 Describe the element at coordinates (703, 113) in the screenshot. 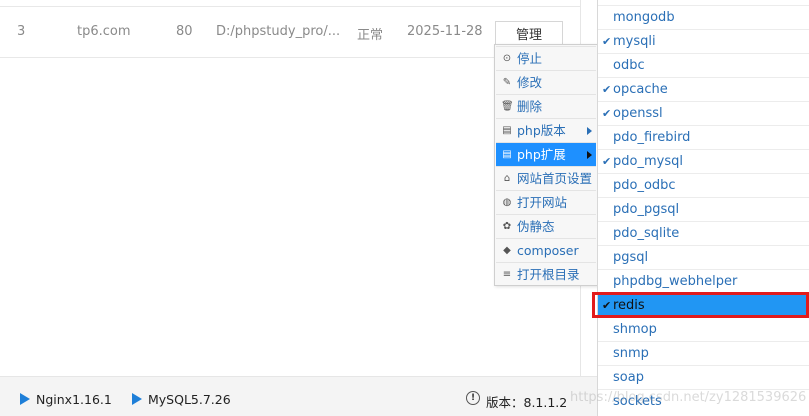

I see `extension-item-openssl: ✔ openssl` at that location.